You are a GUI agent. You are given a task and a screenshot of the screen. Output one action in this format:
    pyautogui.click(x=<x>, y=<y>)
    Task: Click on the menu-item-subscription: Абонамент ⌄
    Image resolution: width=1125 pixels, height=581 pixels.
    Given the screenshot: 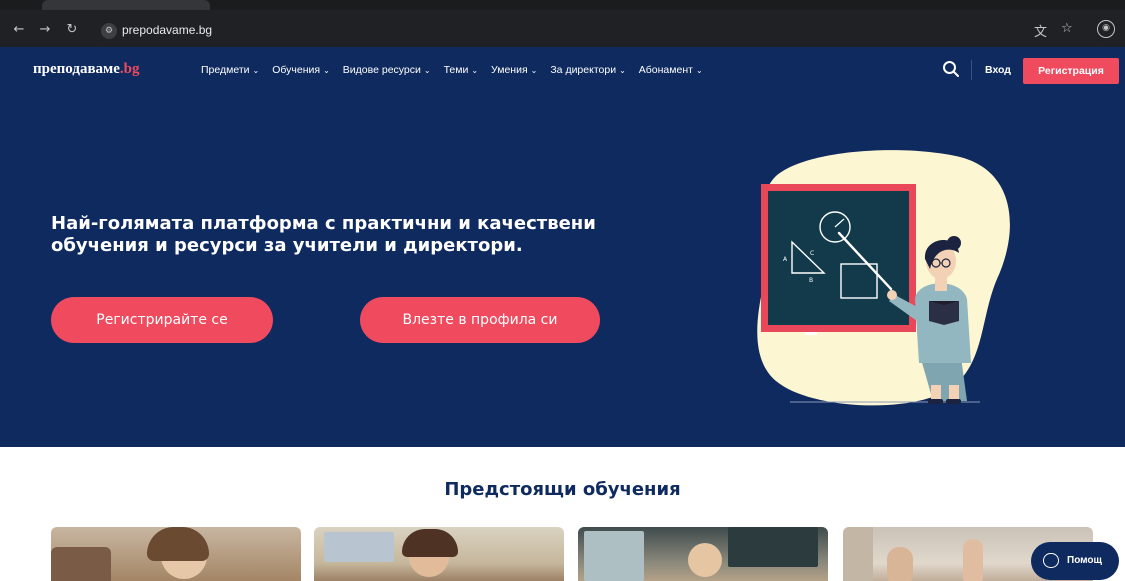 What is the action you would take?
    pyautogui.click(x=671, y=70)
    